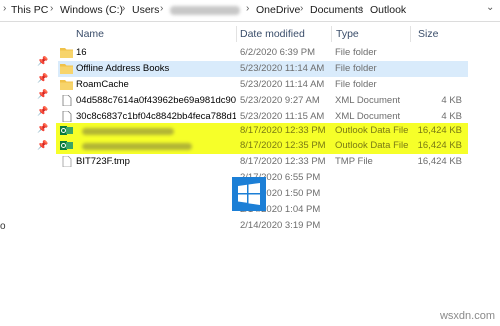 The image size is (500, 326). Describe the element at coordinates (280, 100) in the screenshot. I see `file-date: 5/23/2020 9:27 AM` at that location.